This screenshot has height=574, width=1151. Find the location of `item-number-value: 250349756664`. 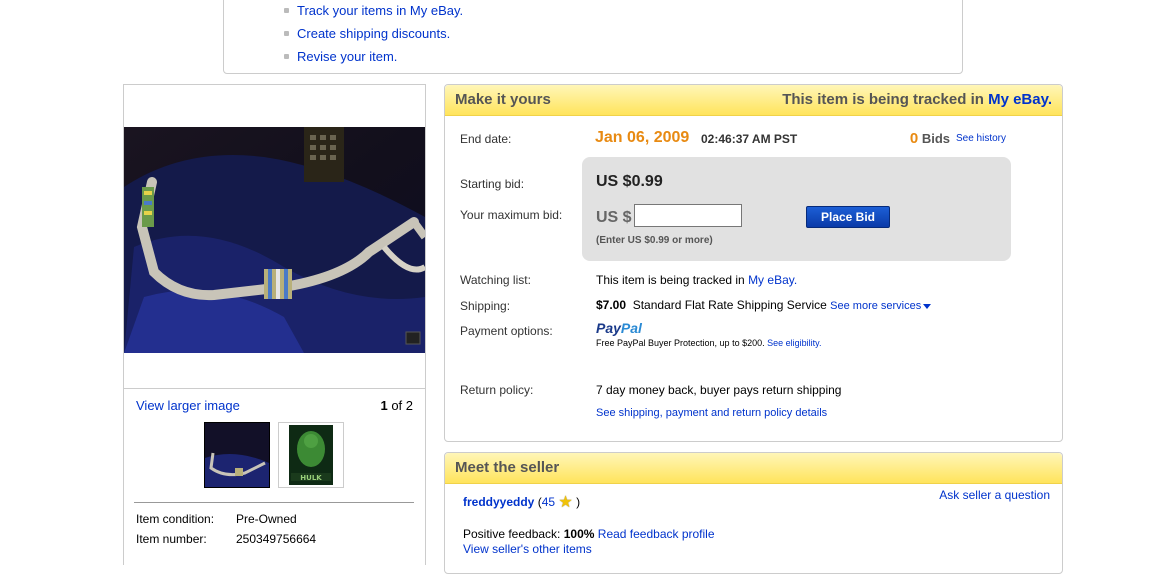

item-number-value: 250349756664 is located at coordinates (276, 539).